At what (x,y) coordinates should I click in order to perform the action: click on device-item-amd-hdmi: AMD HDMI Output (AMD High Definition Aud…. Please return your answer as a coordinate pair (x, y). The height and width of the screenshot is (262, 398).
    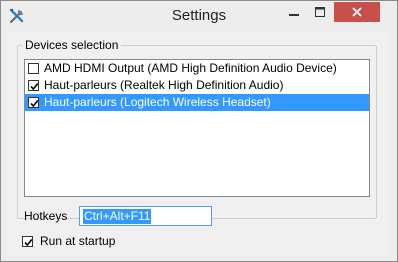
    Looking at the image, I should click on (197, 68).